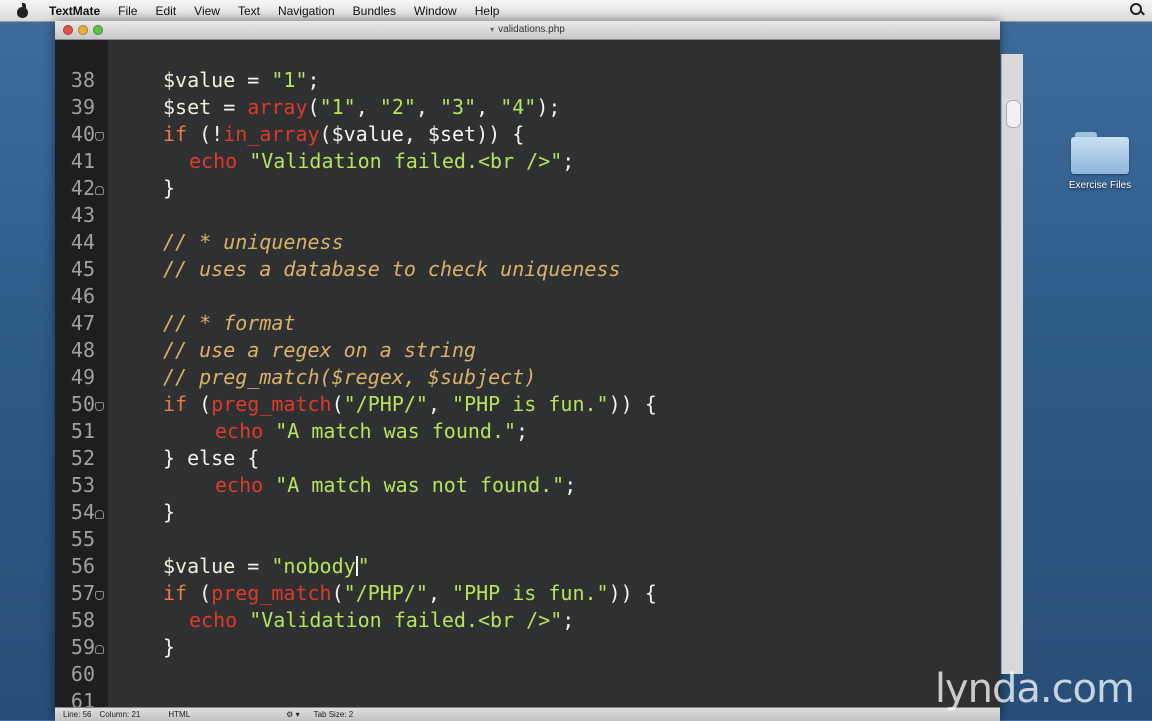 The height and width of the screenshot is (721, 1152). I want to click on code-token: // * format, so click(229, 323).